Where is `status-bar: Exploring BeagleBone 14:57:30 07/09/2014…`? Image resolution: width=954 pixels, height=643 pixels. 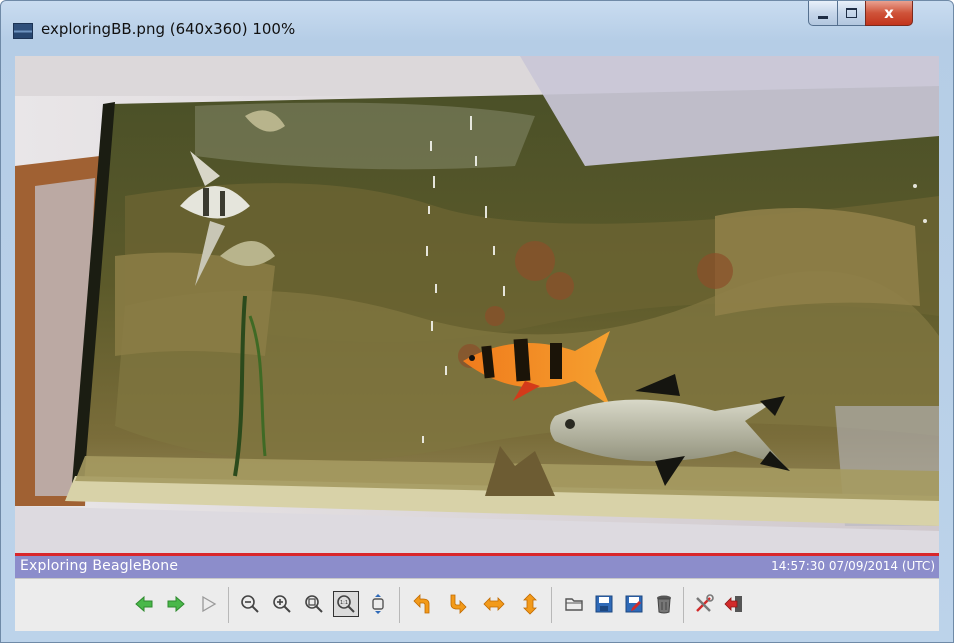
status-bar: Exploring BeagleBone 14:57:30 07/09/2014… is located at coordinates (477, 565).